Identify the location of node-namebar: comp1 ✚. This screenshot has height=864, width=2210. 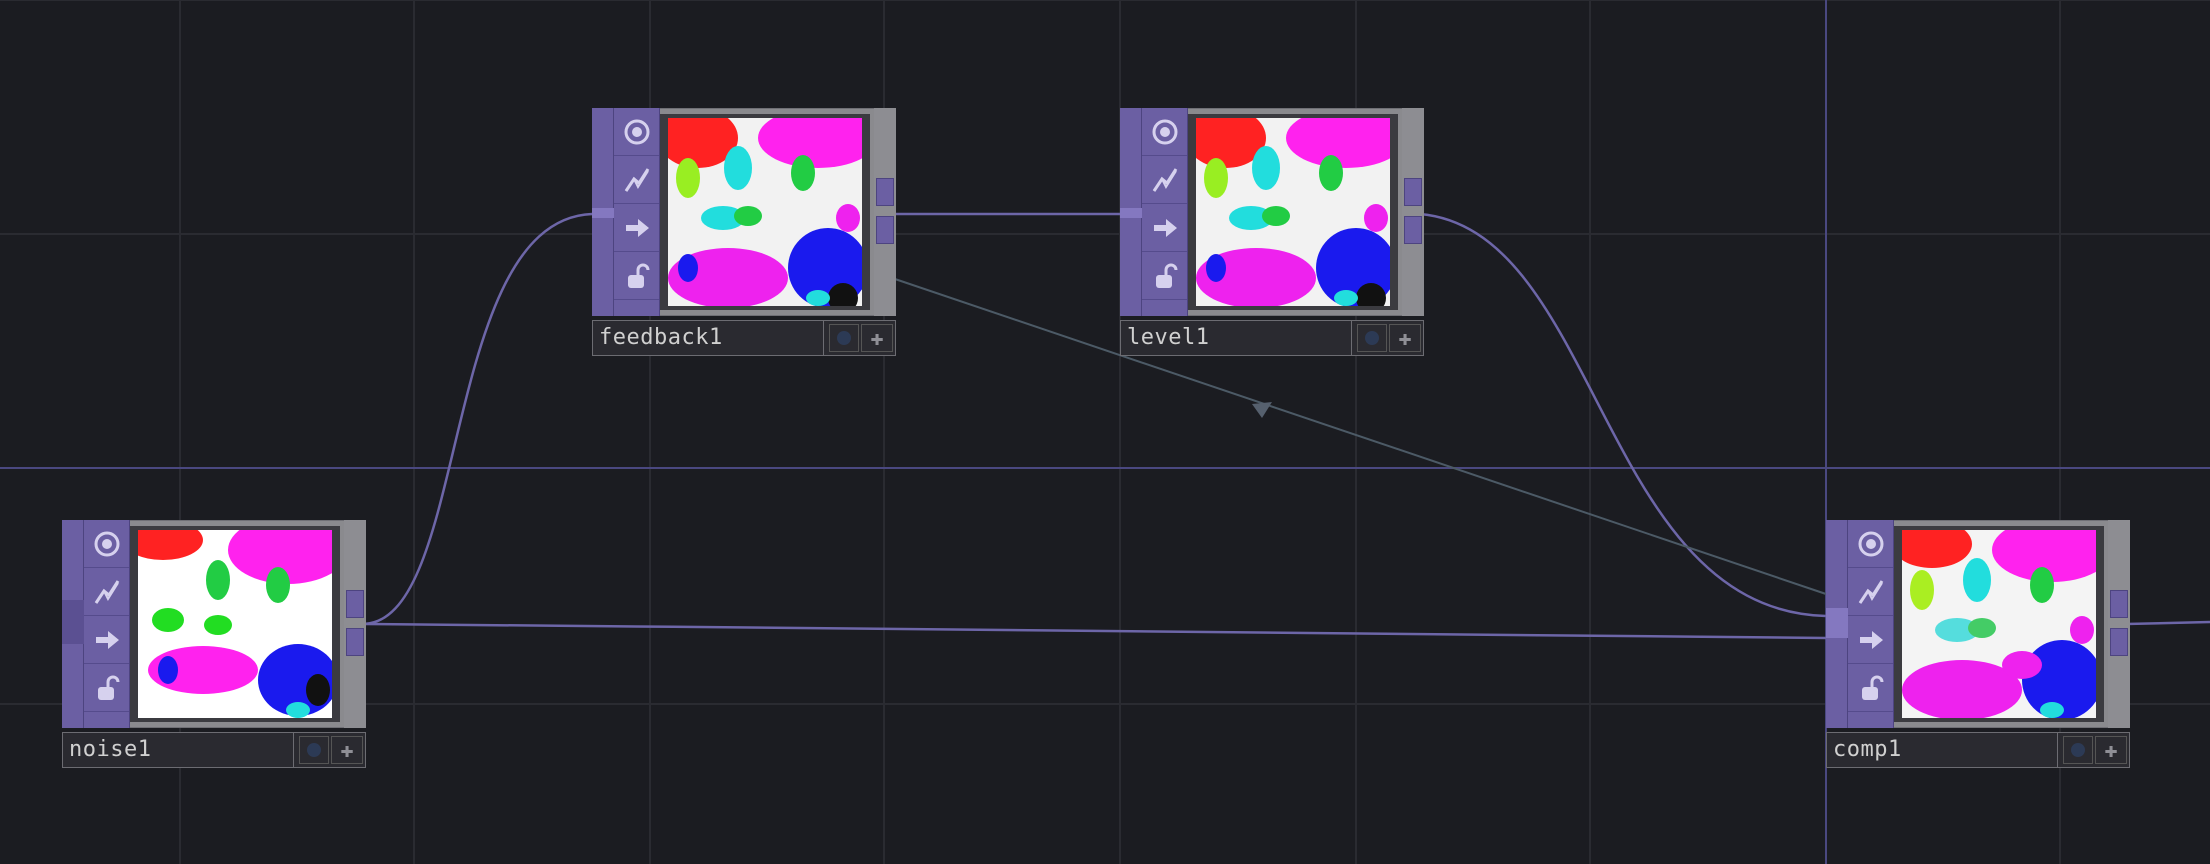
(1978, 750).